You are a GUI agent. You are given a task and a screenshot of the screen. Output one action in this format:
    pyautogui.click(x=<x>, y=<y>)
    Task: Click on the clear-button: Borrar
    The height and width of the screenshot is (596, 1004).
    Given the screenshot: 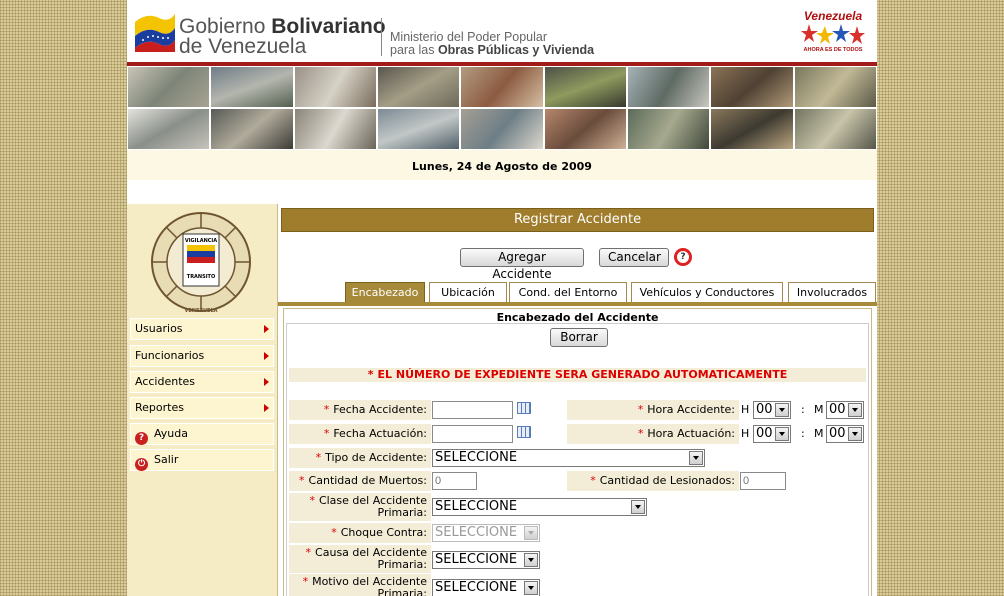 What is the action you would take?
    pyautogui.click(x=579, y=337)
    